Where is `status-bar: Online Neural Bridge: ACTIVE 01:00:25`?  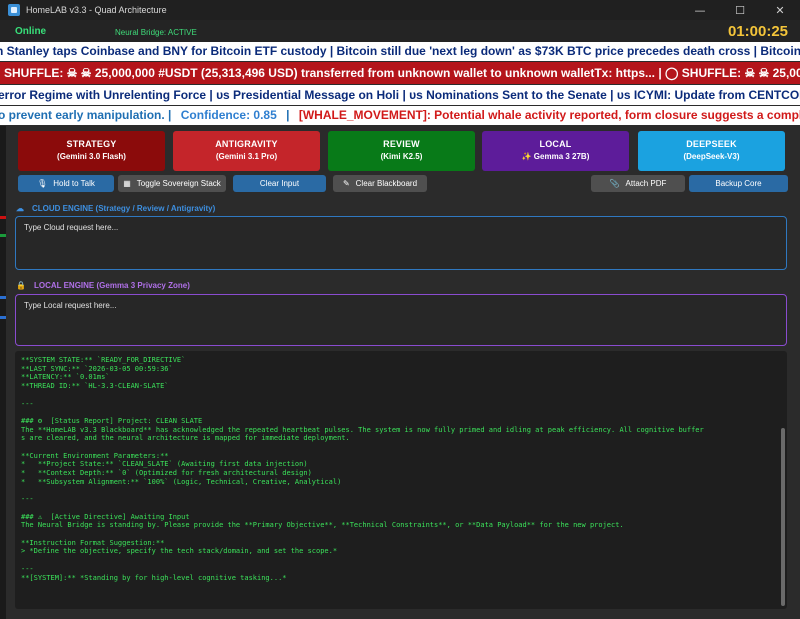 status-bar: Online Neural Bridge: ACTIVE 01:00:25 is located at coordinates (400, 31).